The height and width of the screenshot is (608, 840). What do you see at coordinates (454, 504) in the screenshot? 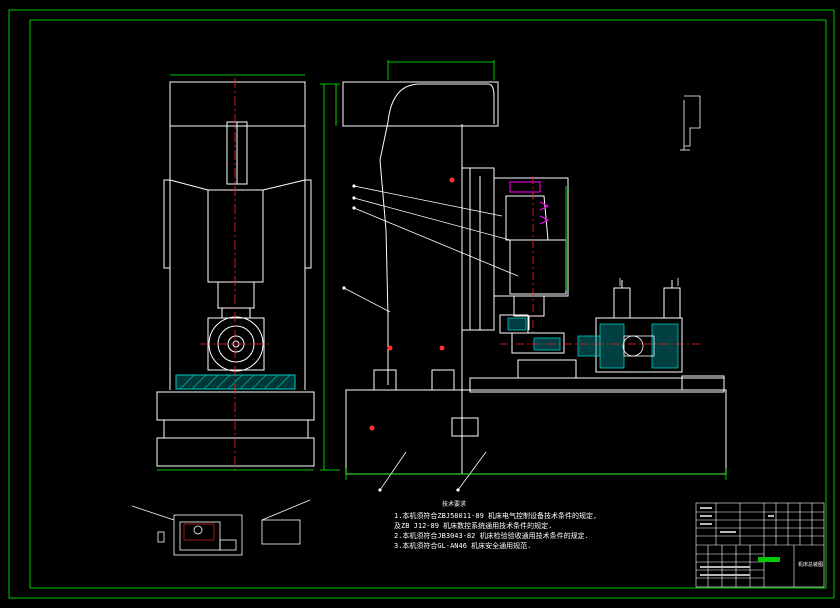
I see `notes-title: 技术要求` at bounding box center [454, 504].